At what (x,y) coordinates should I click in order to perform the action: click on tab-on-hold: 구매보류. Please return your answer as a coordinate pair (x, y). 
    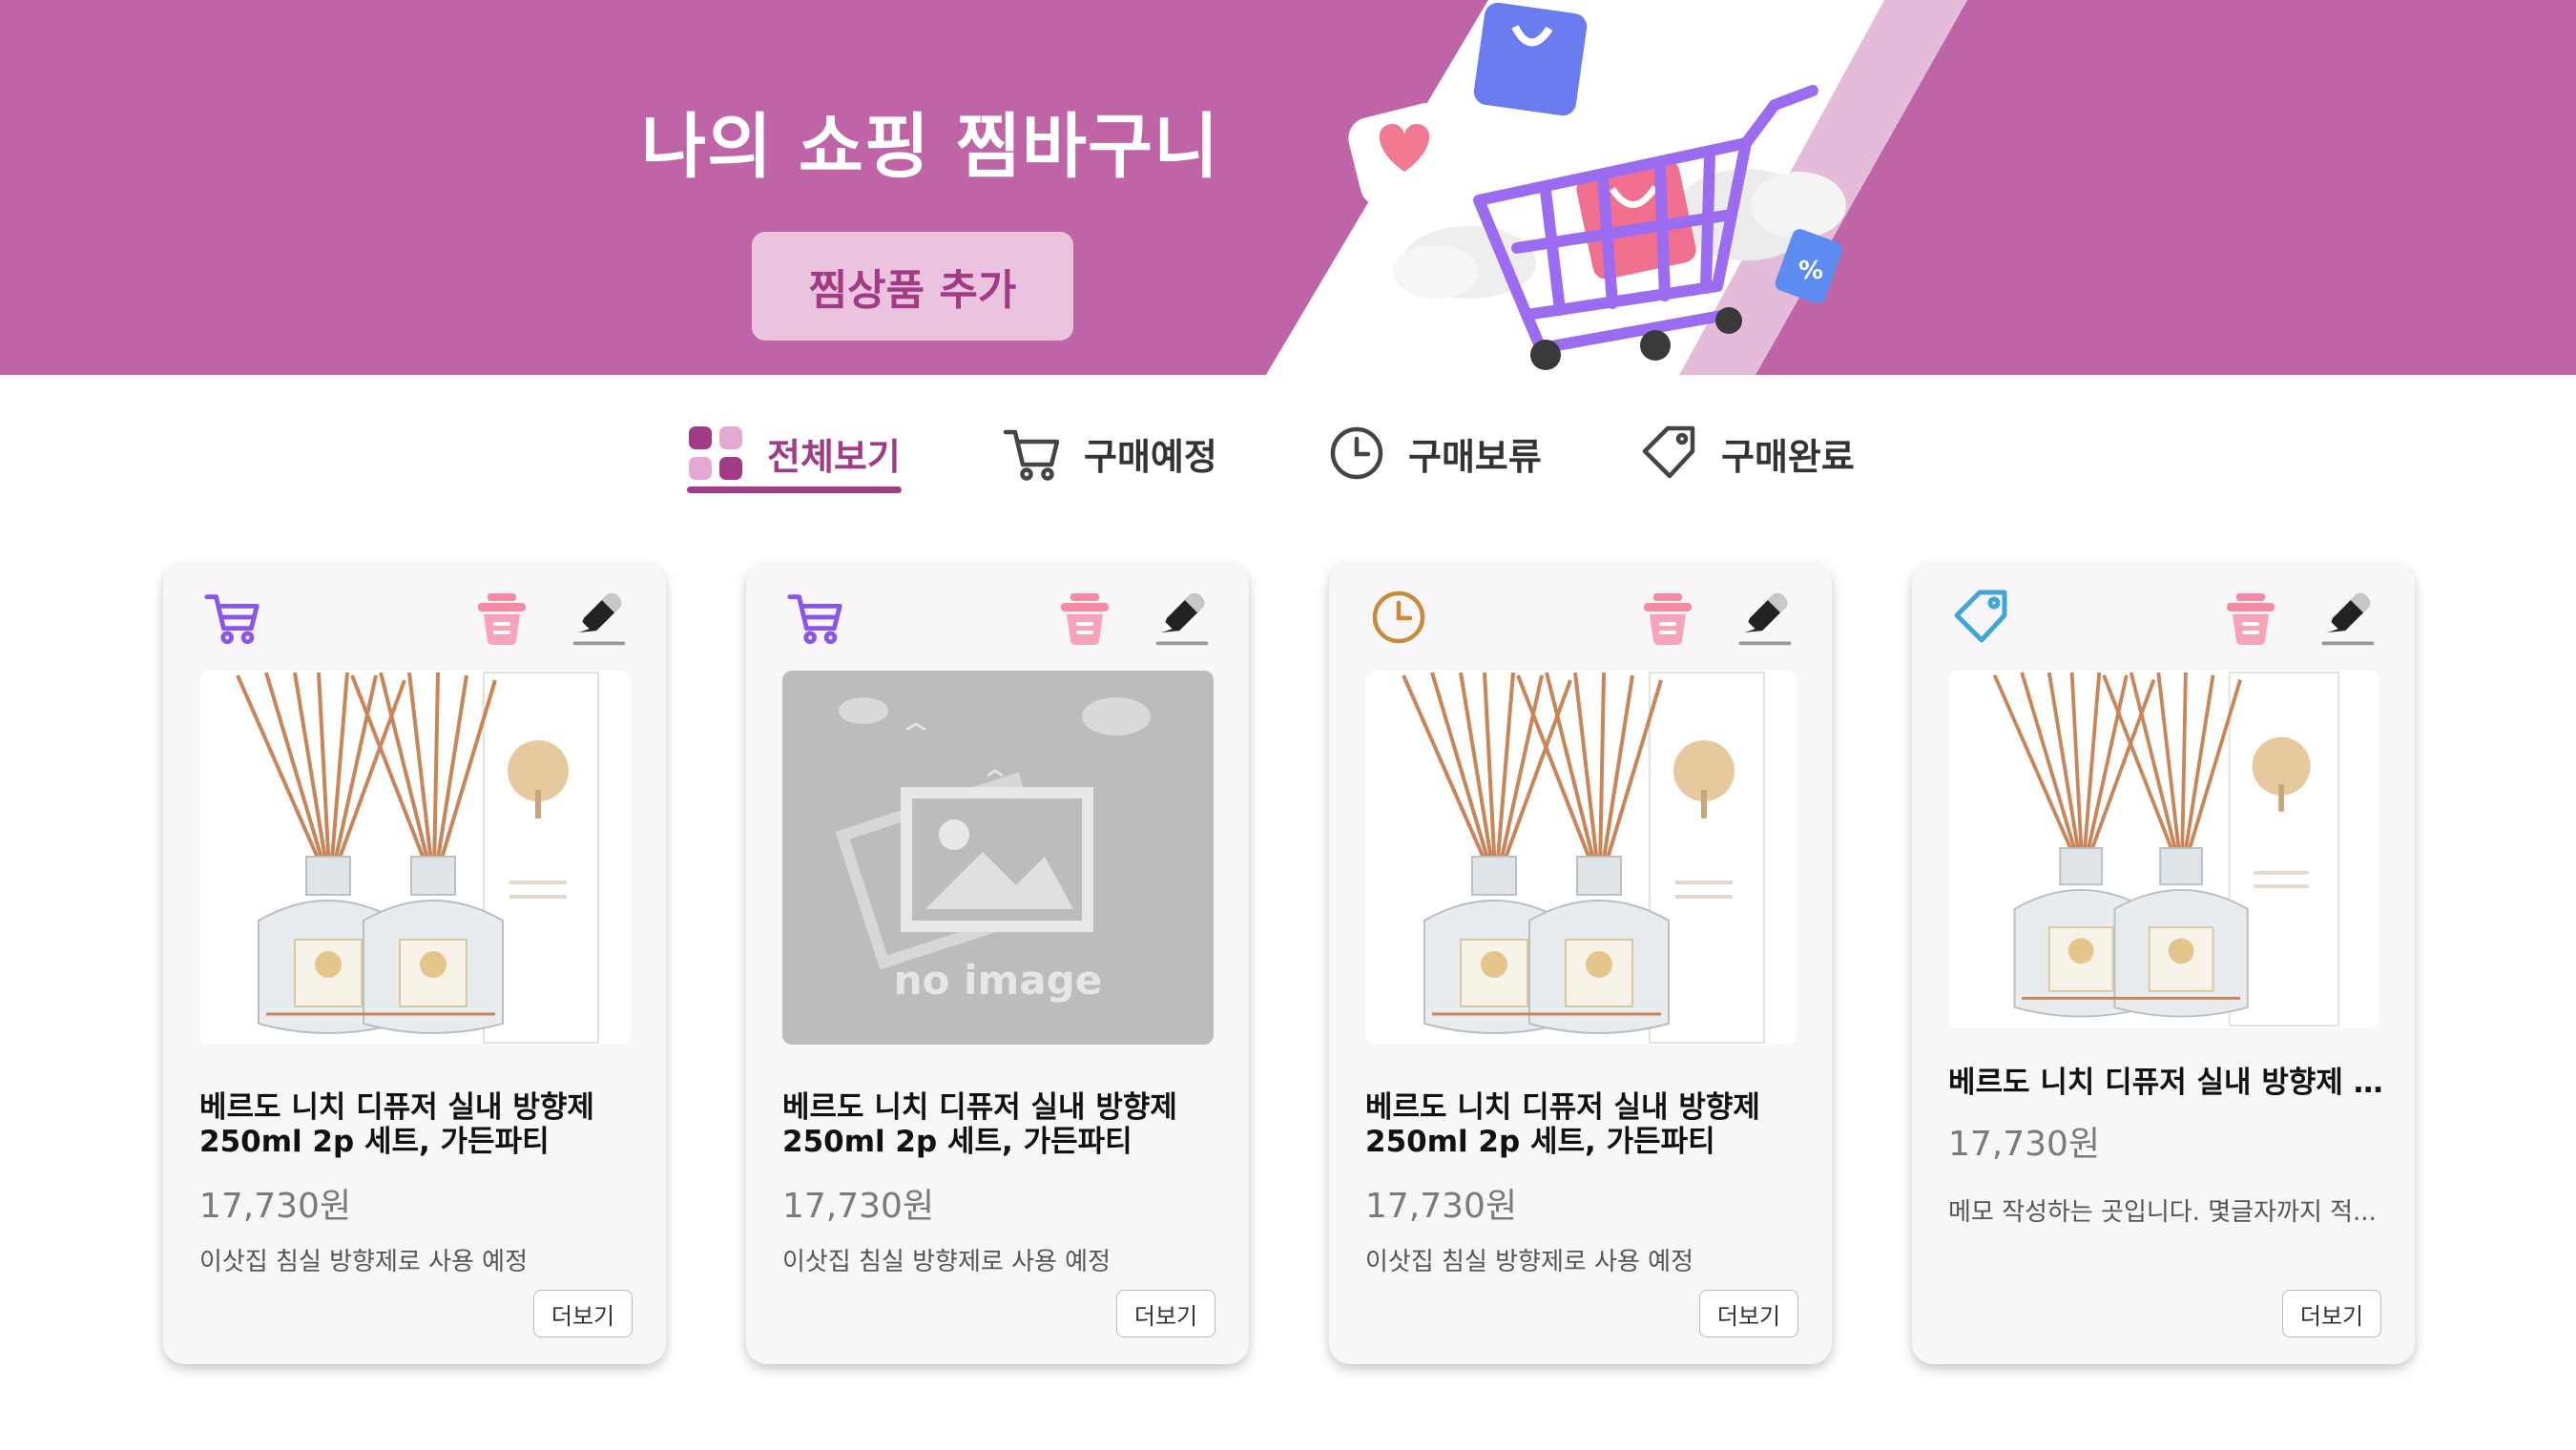
    Looking at the image, I should click on (1434, 453).